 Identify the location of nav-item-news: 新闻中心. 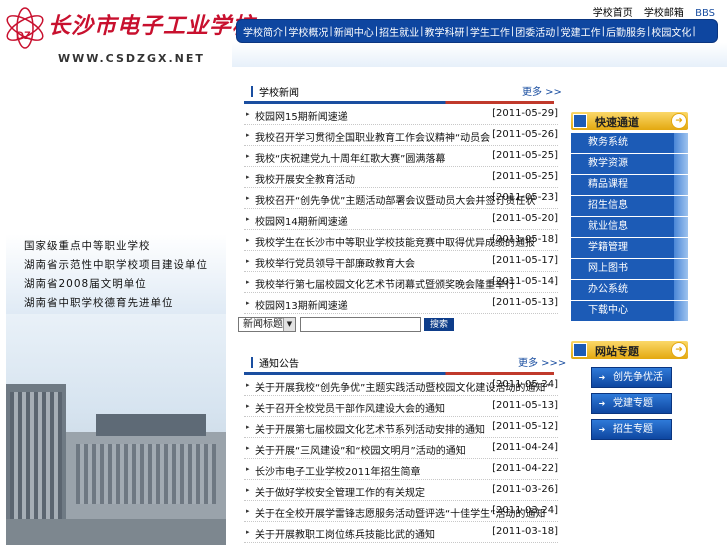
(354, 31).